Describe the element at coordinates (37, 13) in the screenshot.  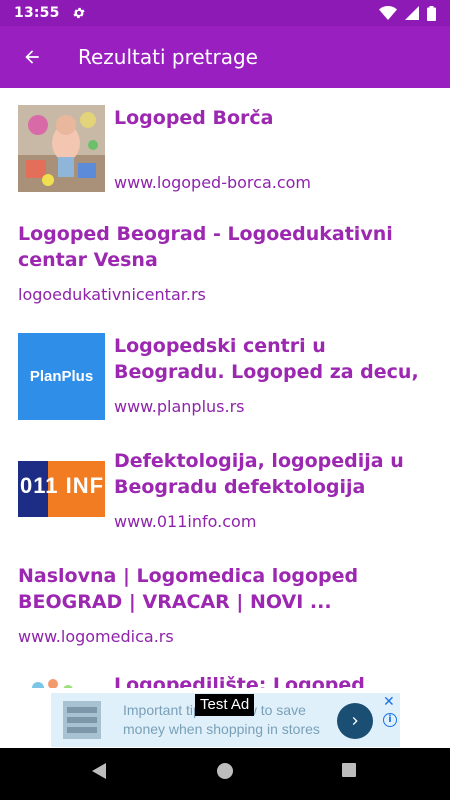
I see `status-time: 13:55` at that location.